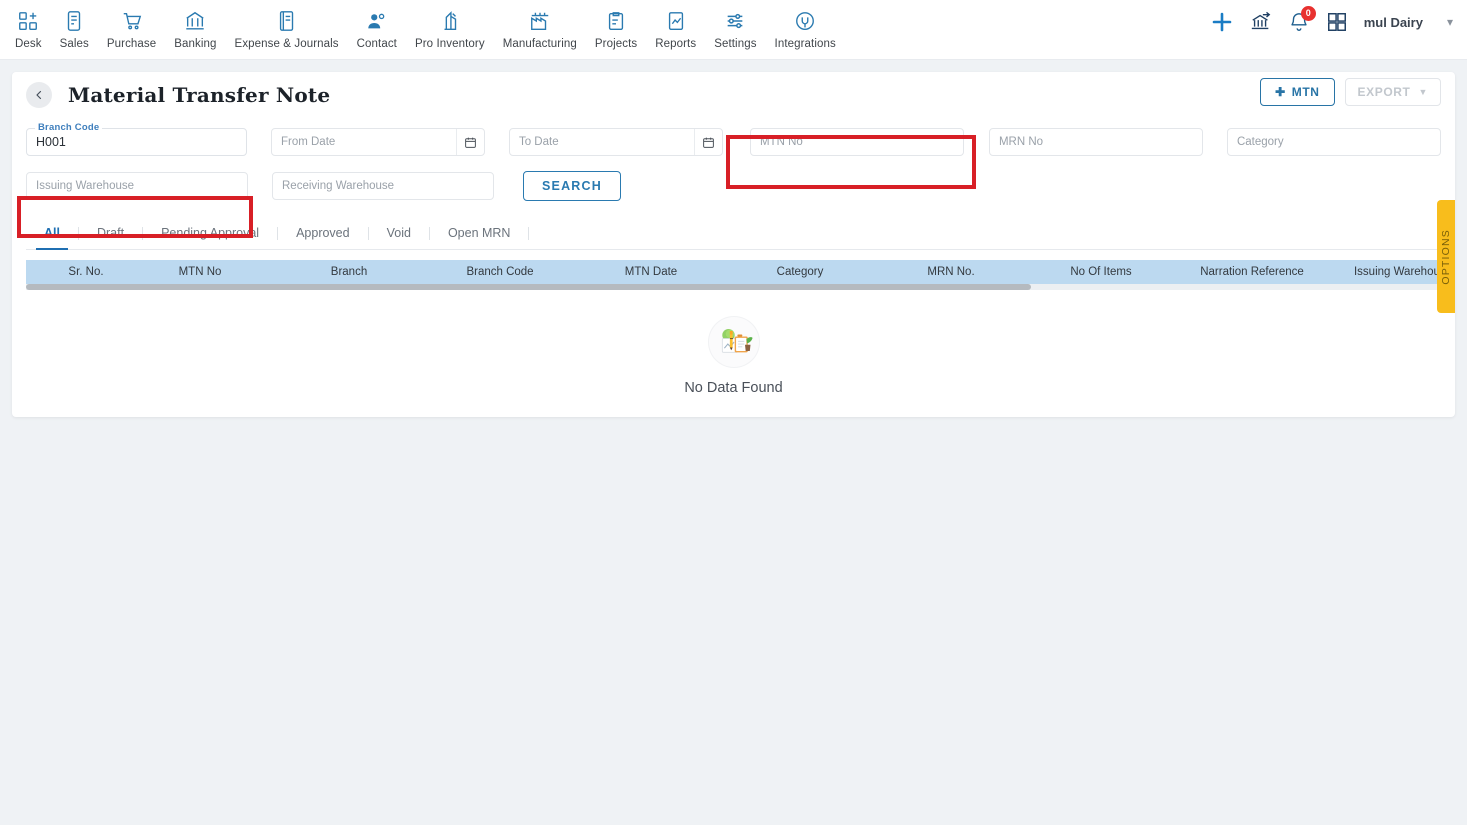 The width and height of the screenshot is (1467, 825). Describe the element at coordinates (377, 142) in the screenshot. I see `from-date-field: From Date` at that location.